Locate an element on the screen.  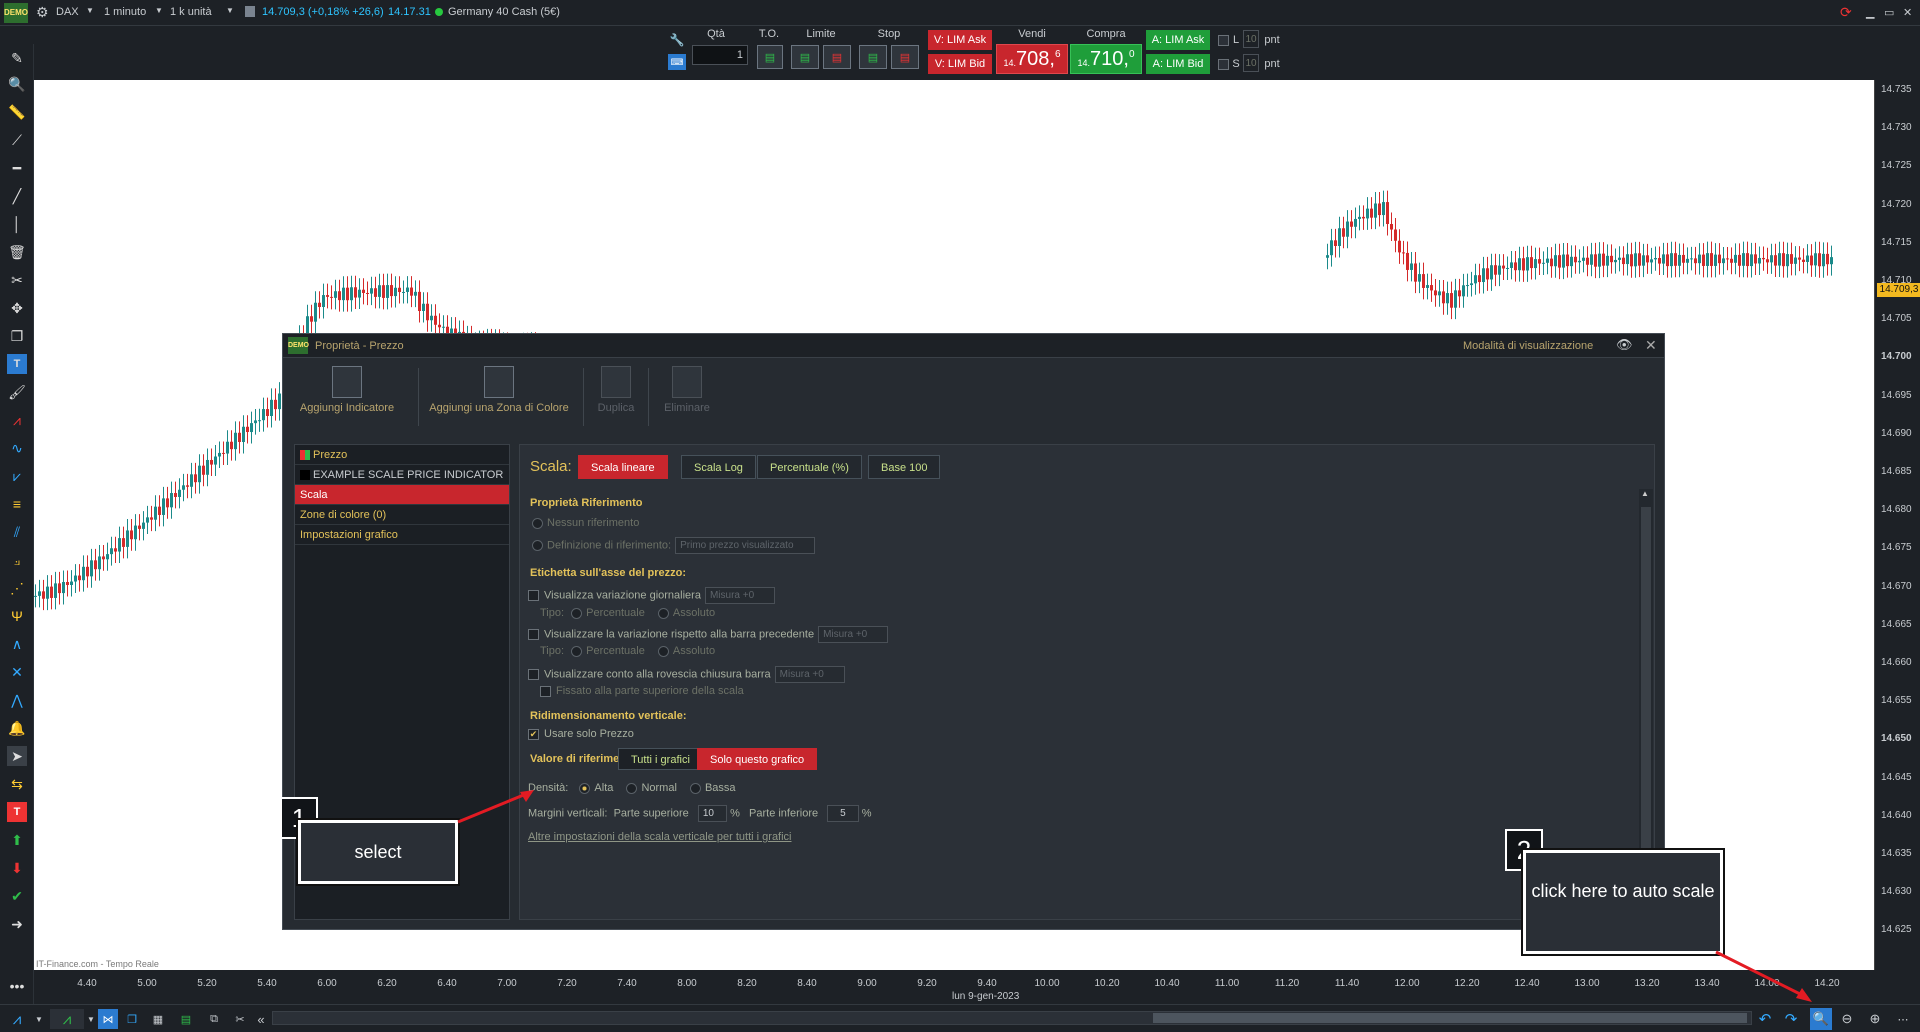
more-icon: ••• is located at coordinates (17, 986).